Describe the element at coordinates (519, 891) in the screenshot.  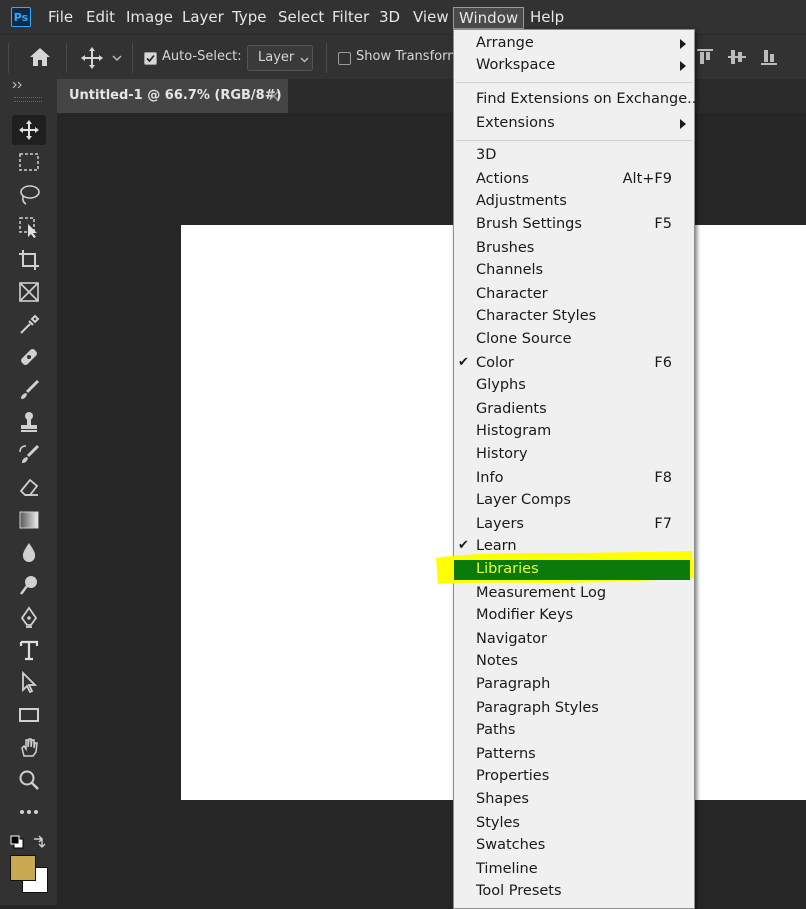
I see `menu-item-label: Tool Presets` at that location.